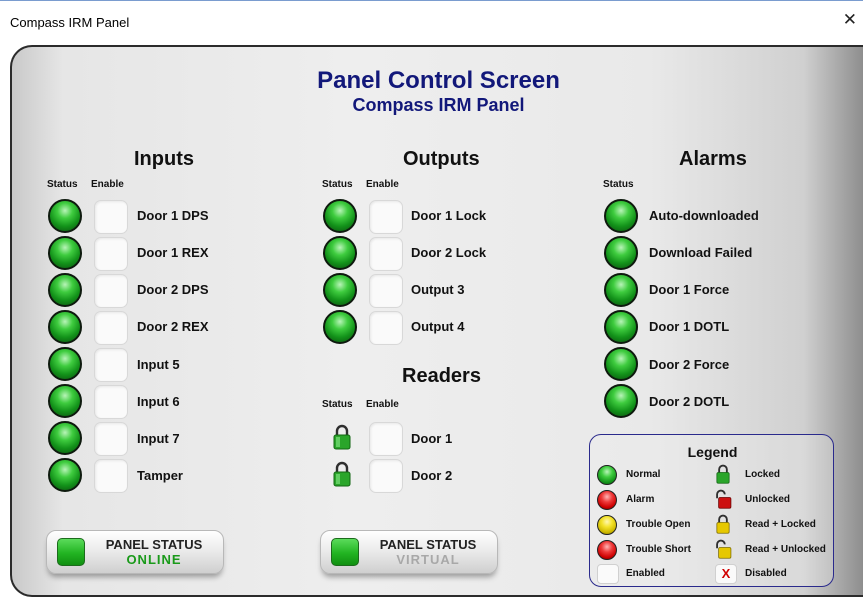 The image size is (863, 602). Describe the element at coordinates (724, 549) in the screenshot. I see `read-unlocked-icon` at that location.